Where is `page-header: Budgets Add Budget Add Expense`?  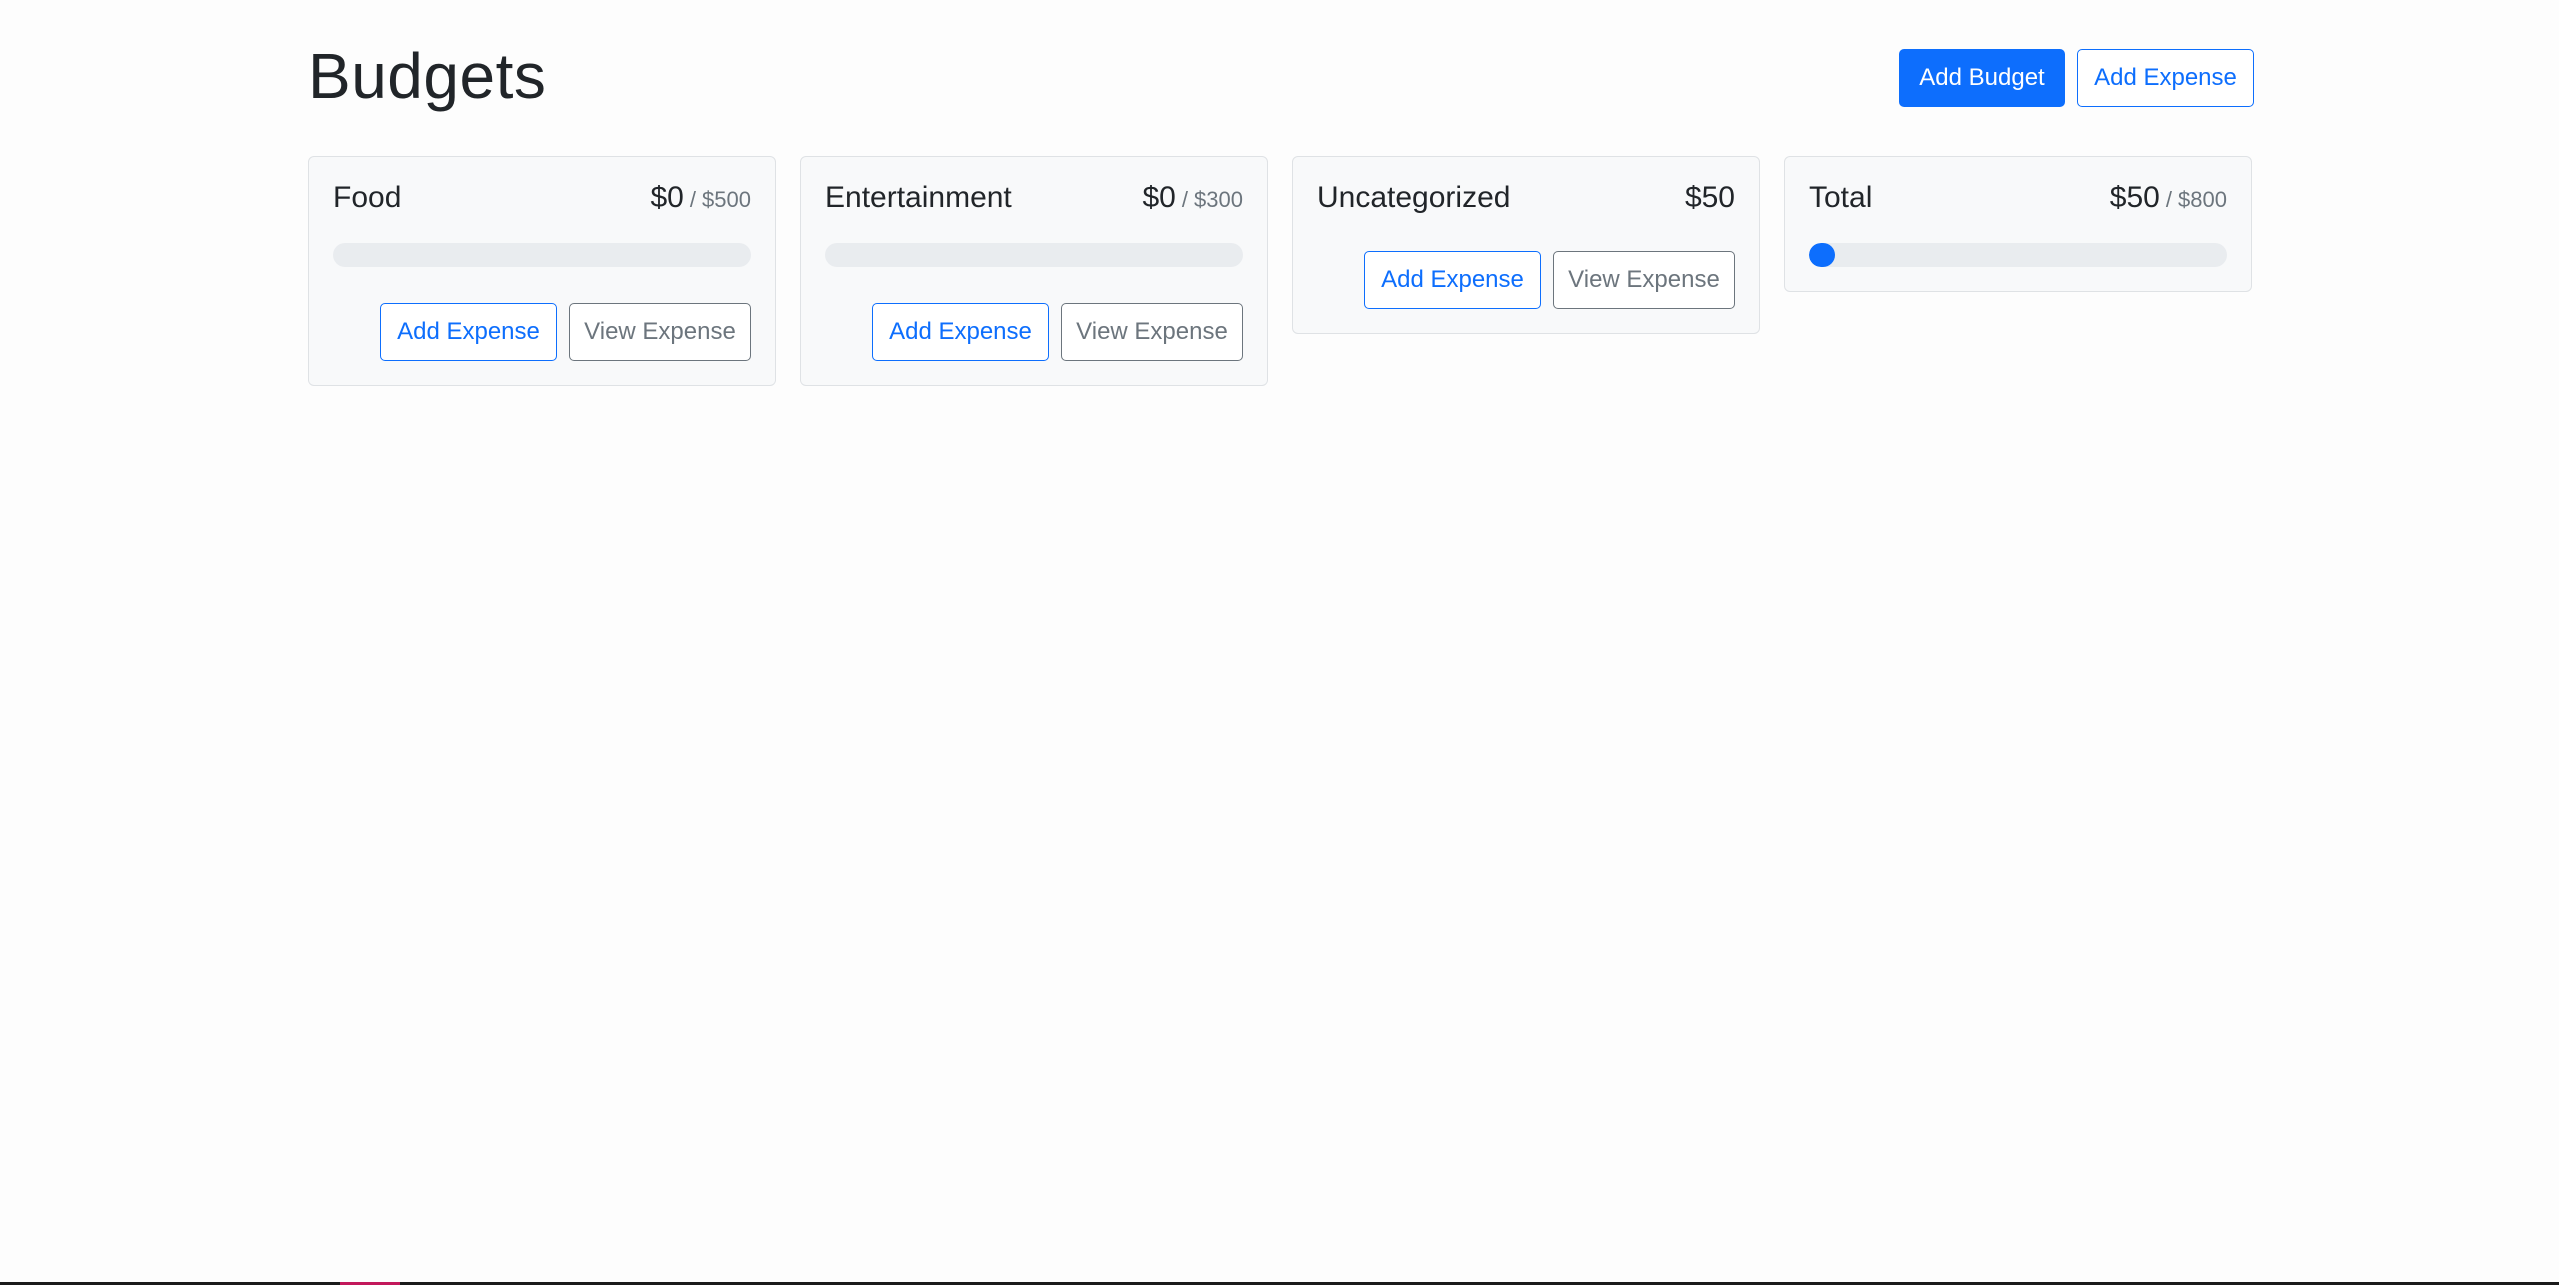 page-header: Budgets Add Budget Add Expense is located at coordinates (1281, 78).